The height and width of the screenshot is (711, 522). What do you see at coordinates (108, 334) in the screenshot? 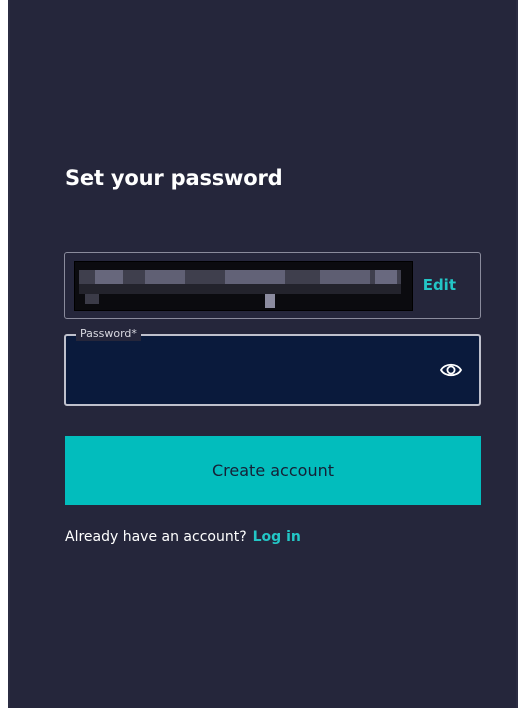
I see `password-label: Password*` at bounding box center [108, 334].